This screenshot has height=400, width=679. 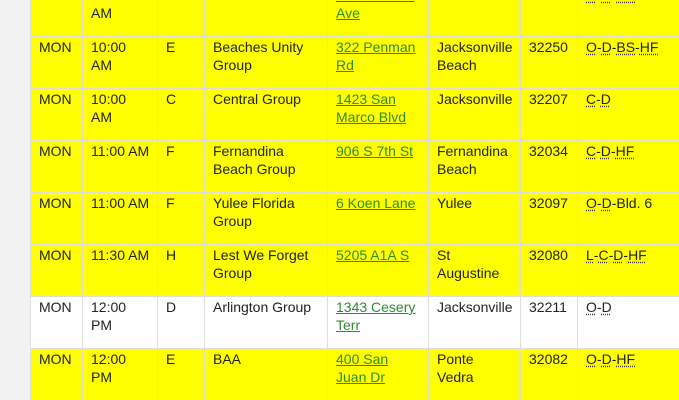 What do you see at coordinates (474, 166) in the screenshot?
I see `meeting-city: Fernandina Beach` at bounding box center [474, 166].